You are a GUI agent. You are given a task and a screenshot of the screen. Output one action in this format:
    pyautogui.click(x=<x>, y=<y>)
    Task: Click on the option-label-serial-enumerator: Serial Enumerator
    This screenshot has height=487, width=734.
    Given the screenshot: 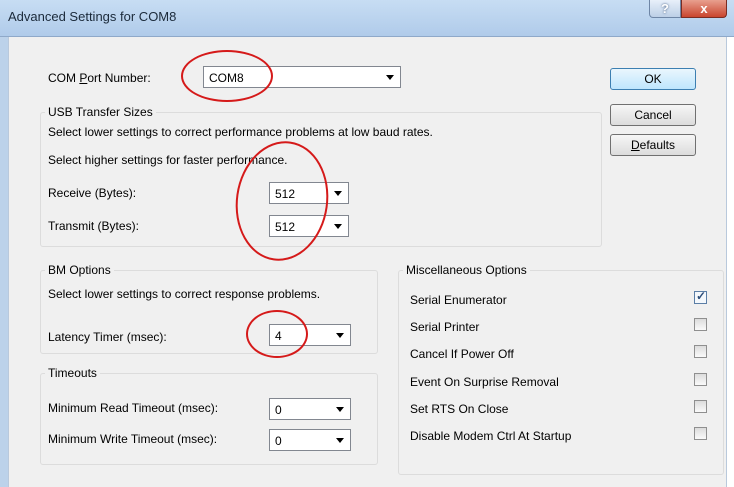 What is the action you would take?
    pyautogui.click(x=458, y=300)
    